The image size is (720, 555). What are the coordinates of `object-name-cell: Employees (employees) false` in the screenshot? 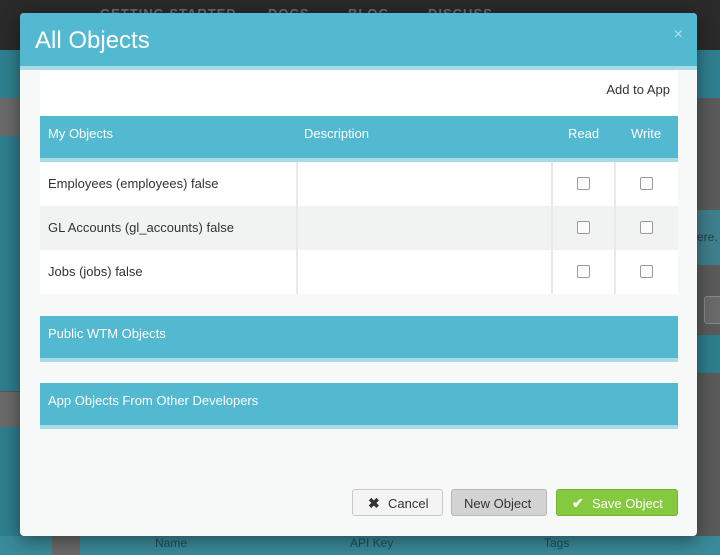 It's located at (169, 184).